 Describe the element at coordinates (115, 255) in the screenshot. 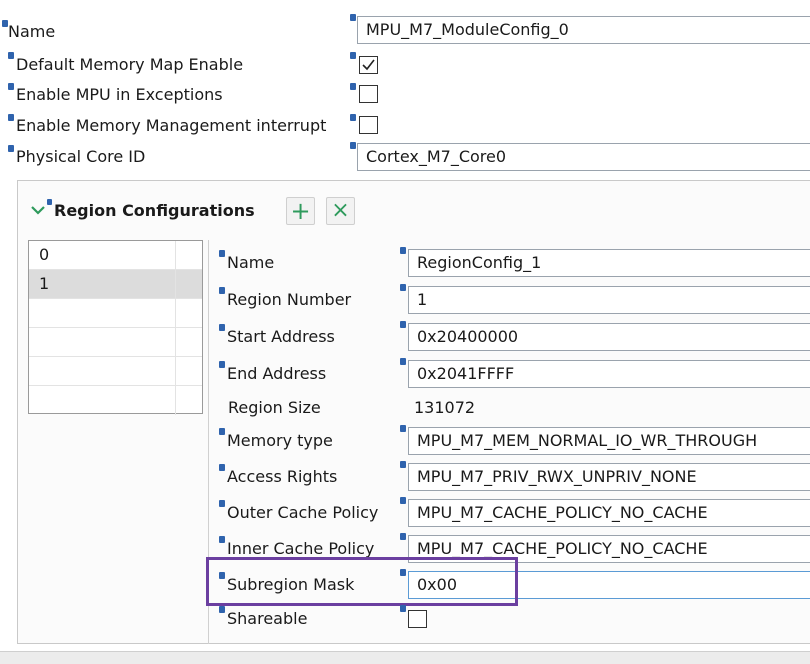

I see `list-item: 0` at that location.